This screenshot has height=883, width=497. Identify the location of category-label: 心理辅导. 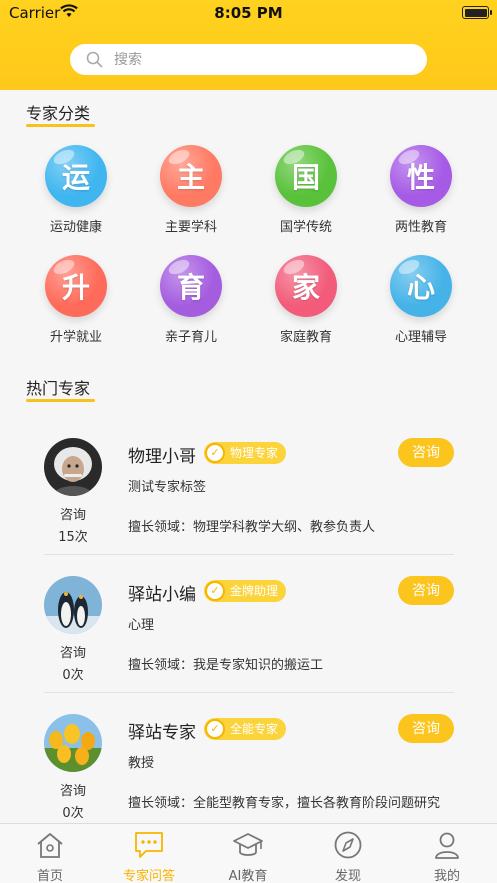
(420, 337).